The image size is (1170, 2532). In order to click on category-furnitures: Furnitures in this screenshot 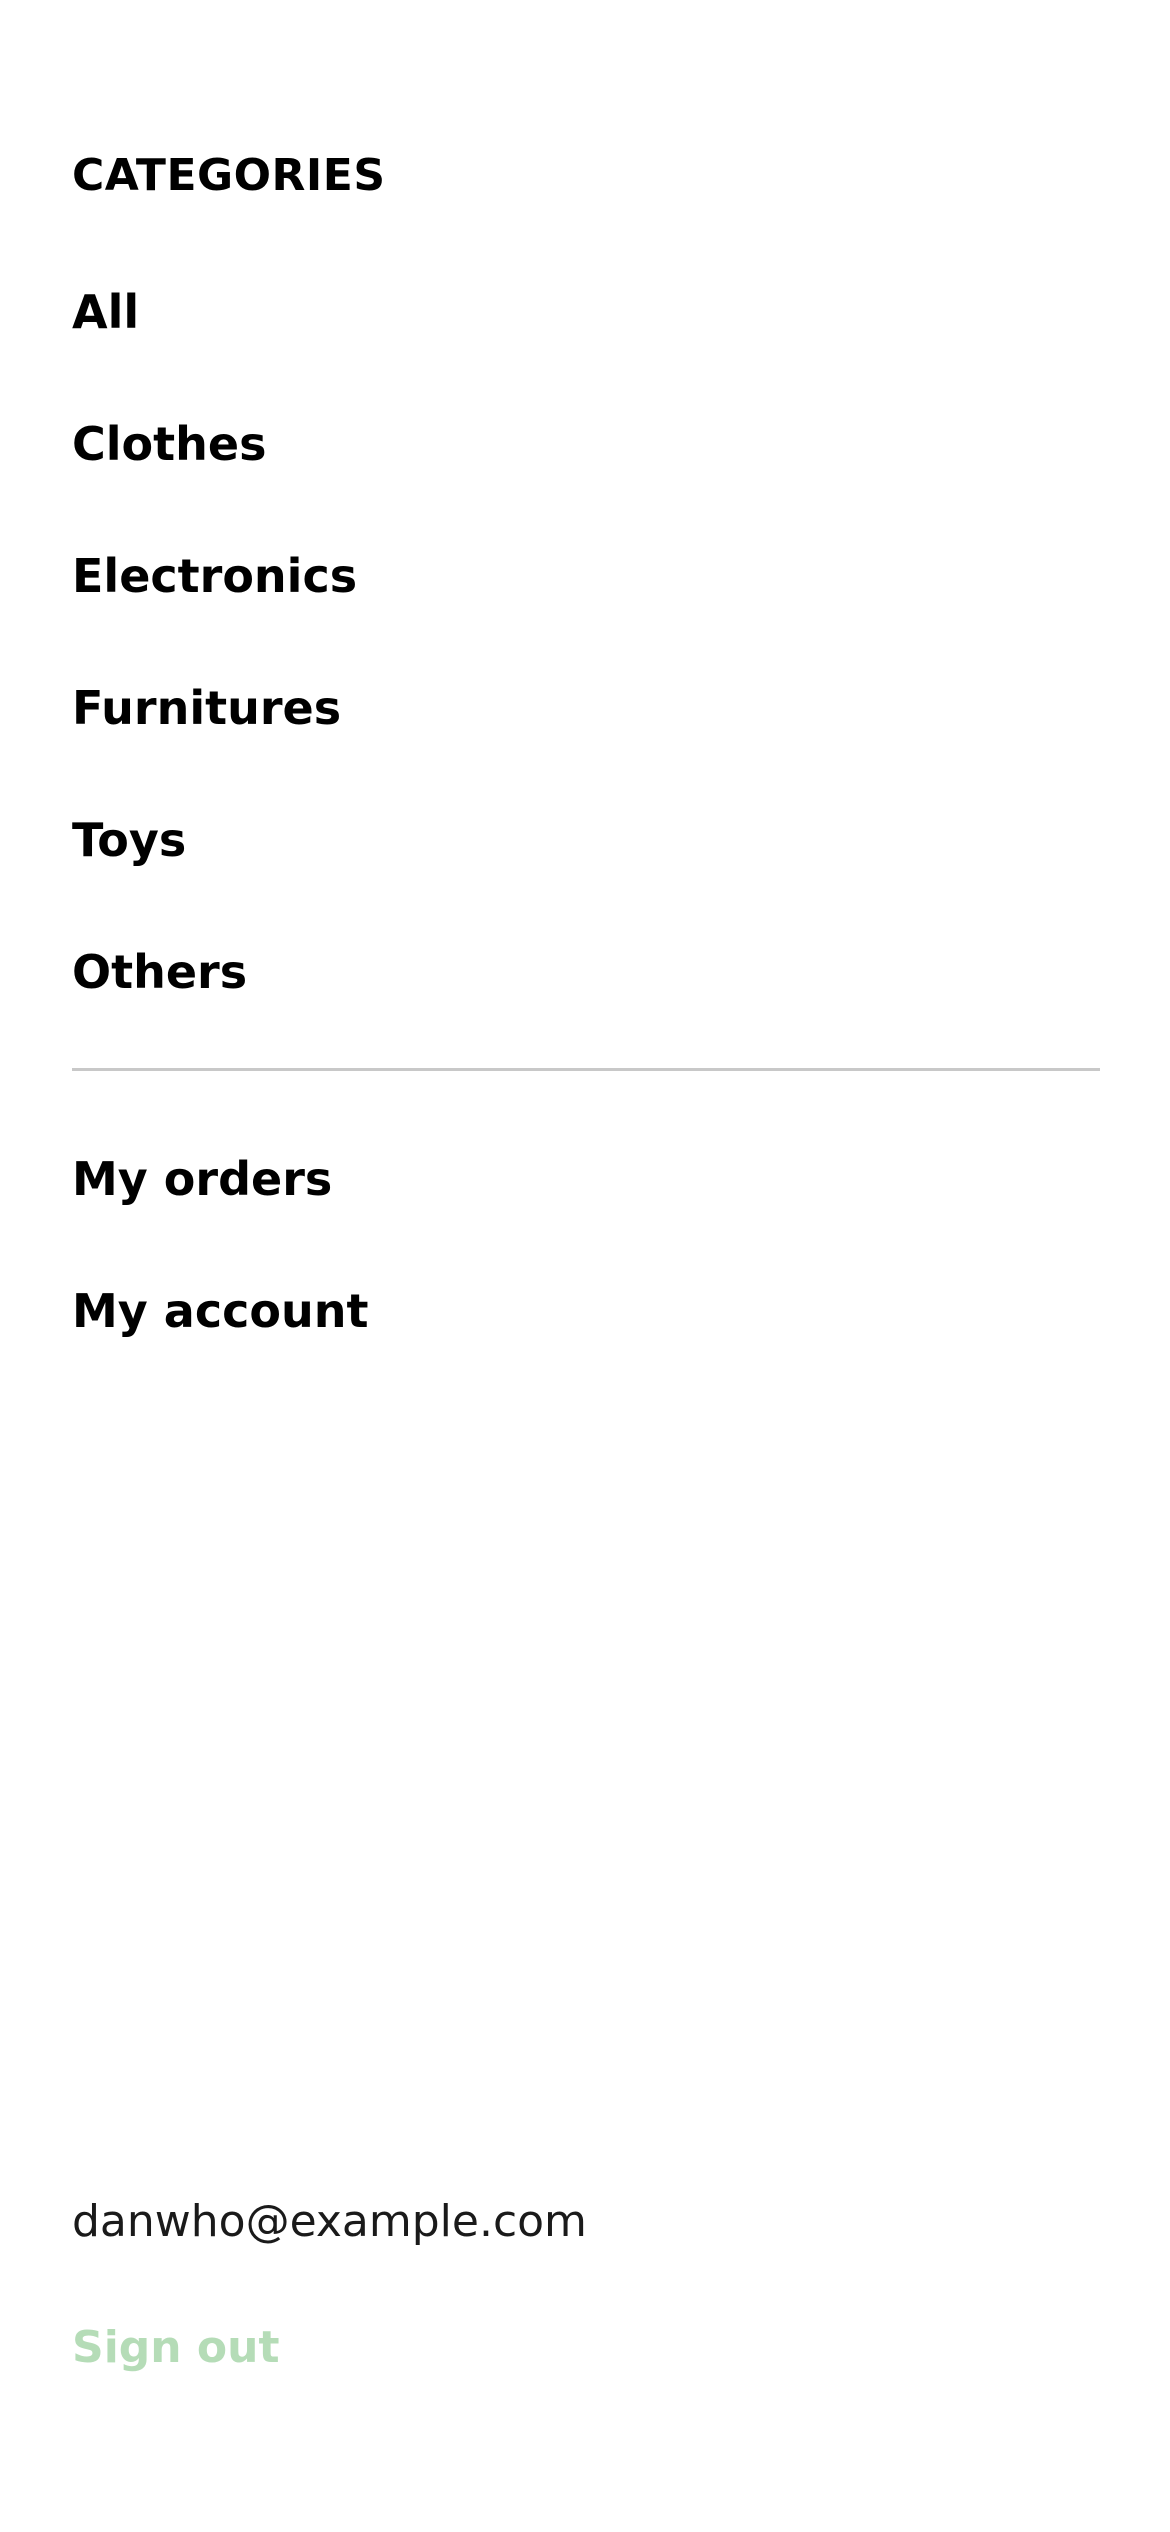, I will do `click(206, 708)`.